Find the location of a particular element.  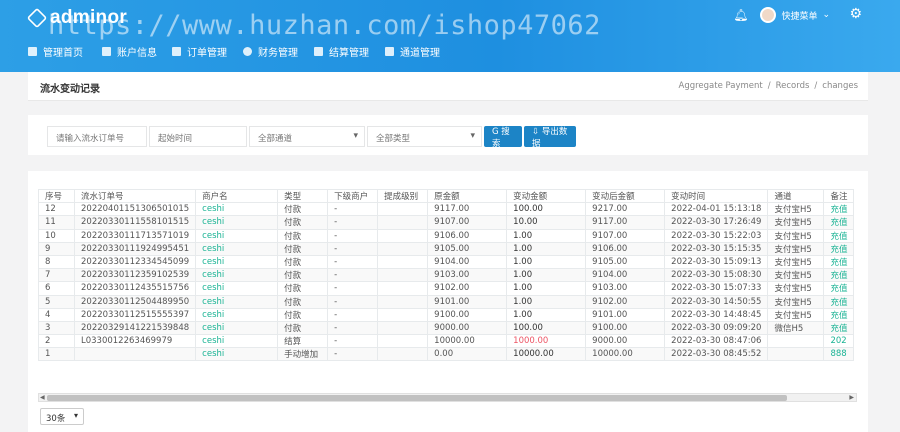

nav-channel: 通道管理 is located at coordinates (420, 51).